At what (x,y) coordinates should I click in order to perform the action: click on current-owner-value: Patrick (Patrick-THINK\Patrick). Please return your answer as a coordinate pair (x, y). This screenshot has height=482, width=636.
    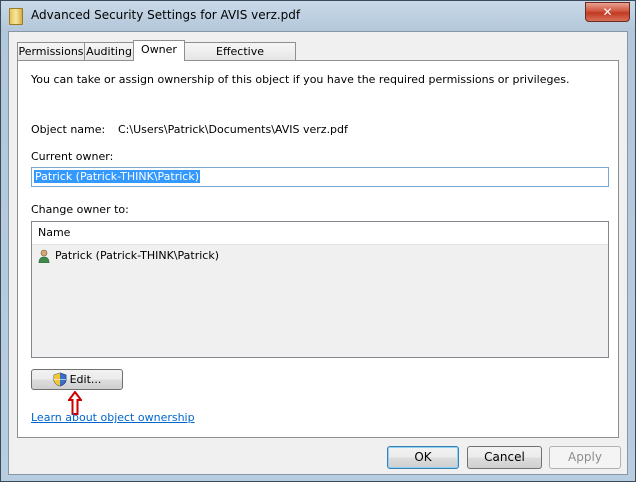
    Looking at the image, I should click on (117, 176).